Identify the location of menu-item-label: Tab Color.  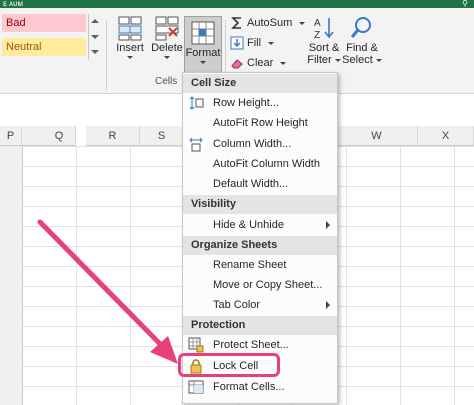
(237, 305).